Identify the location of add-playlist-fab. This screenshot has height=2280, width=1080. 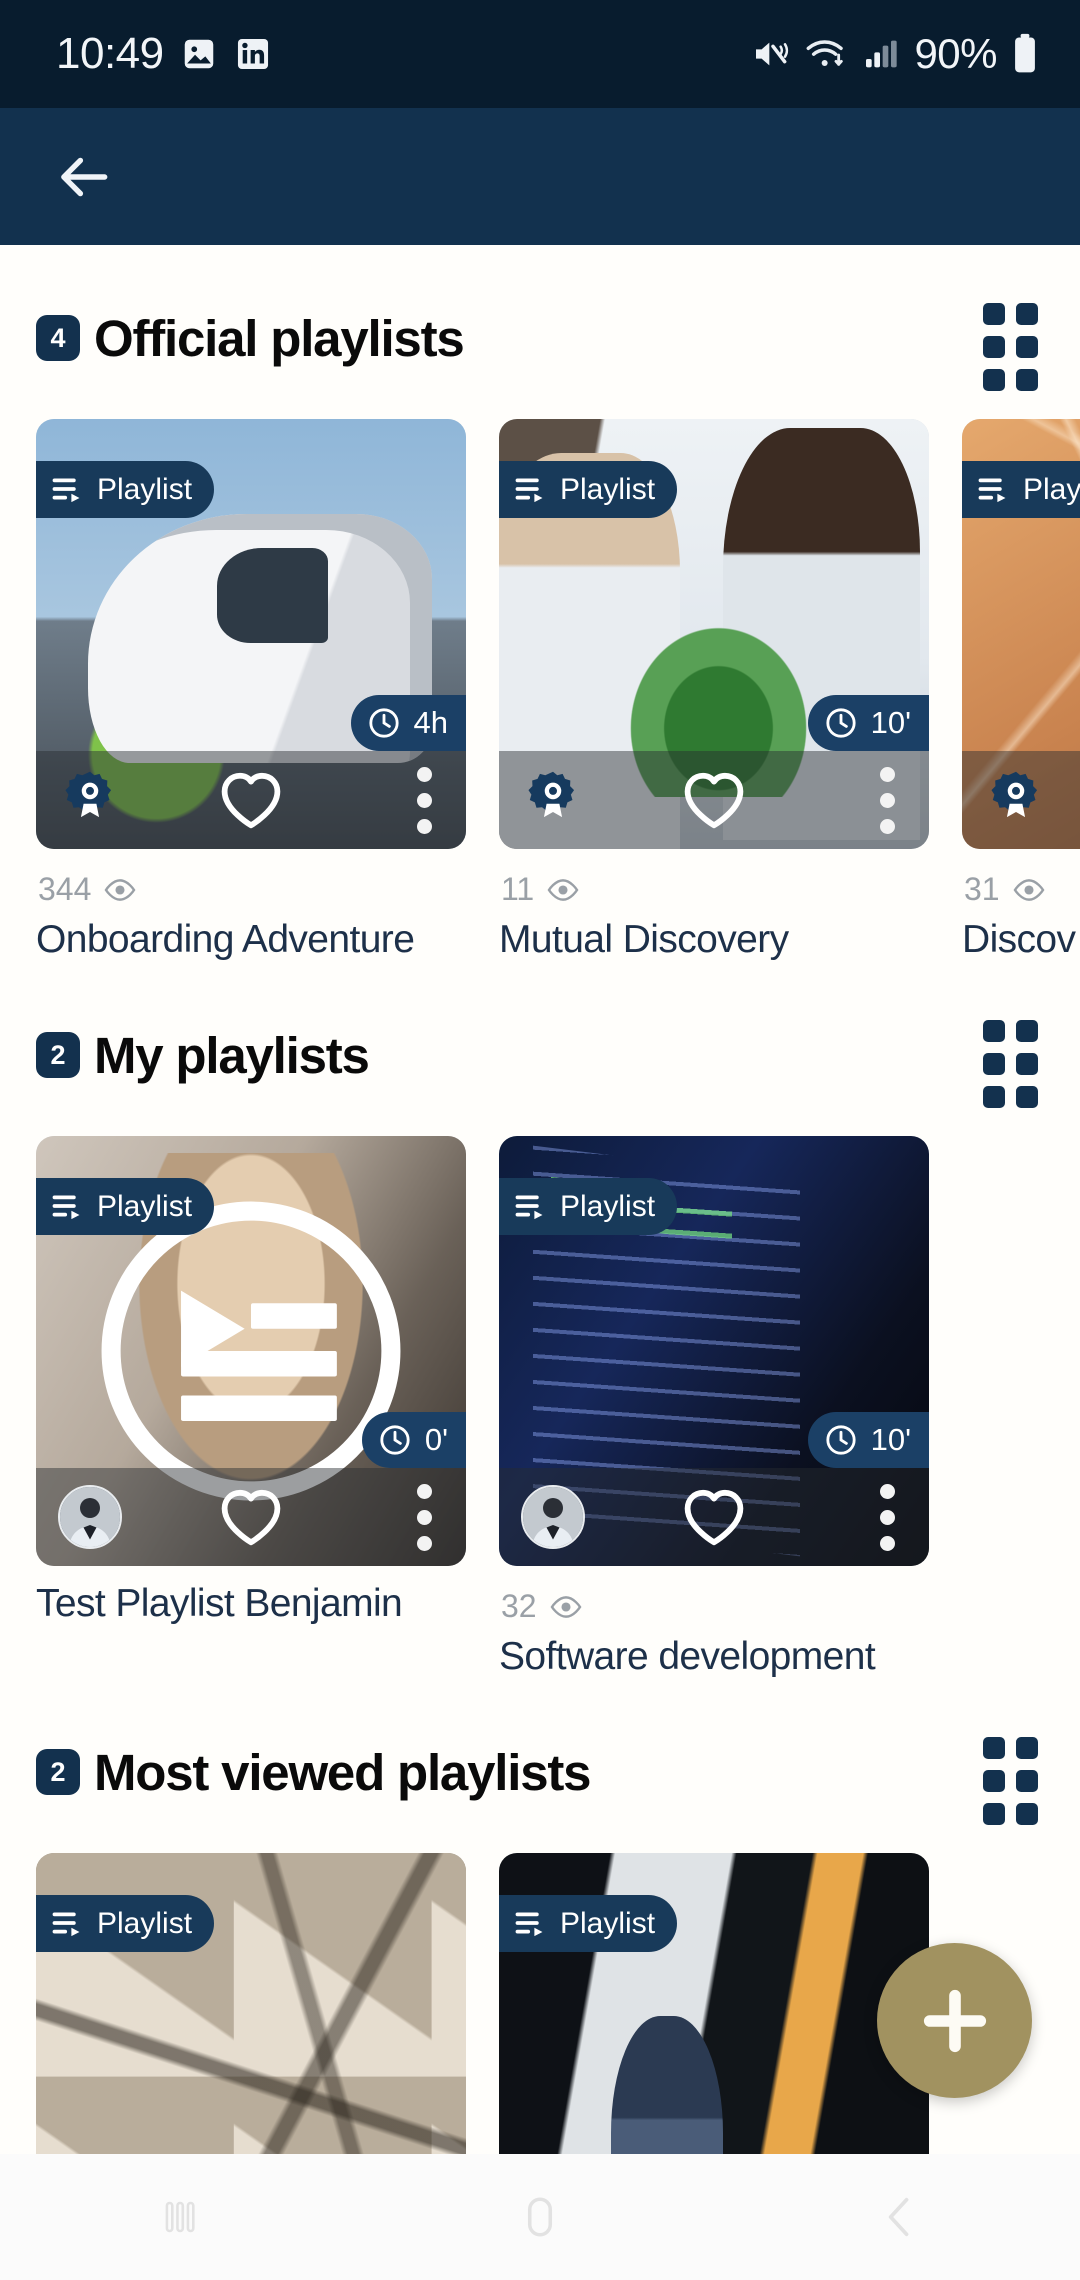
(954, 2020).